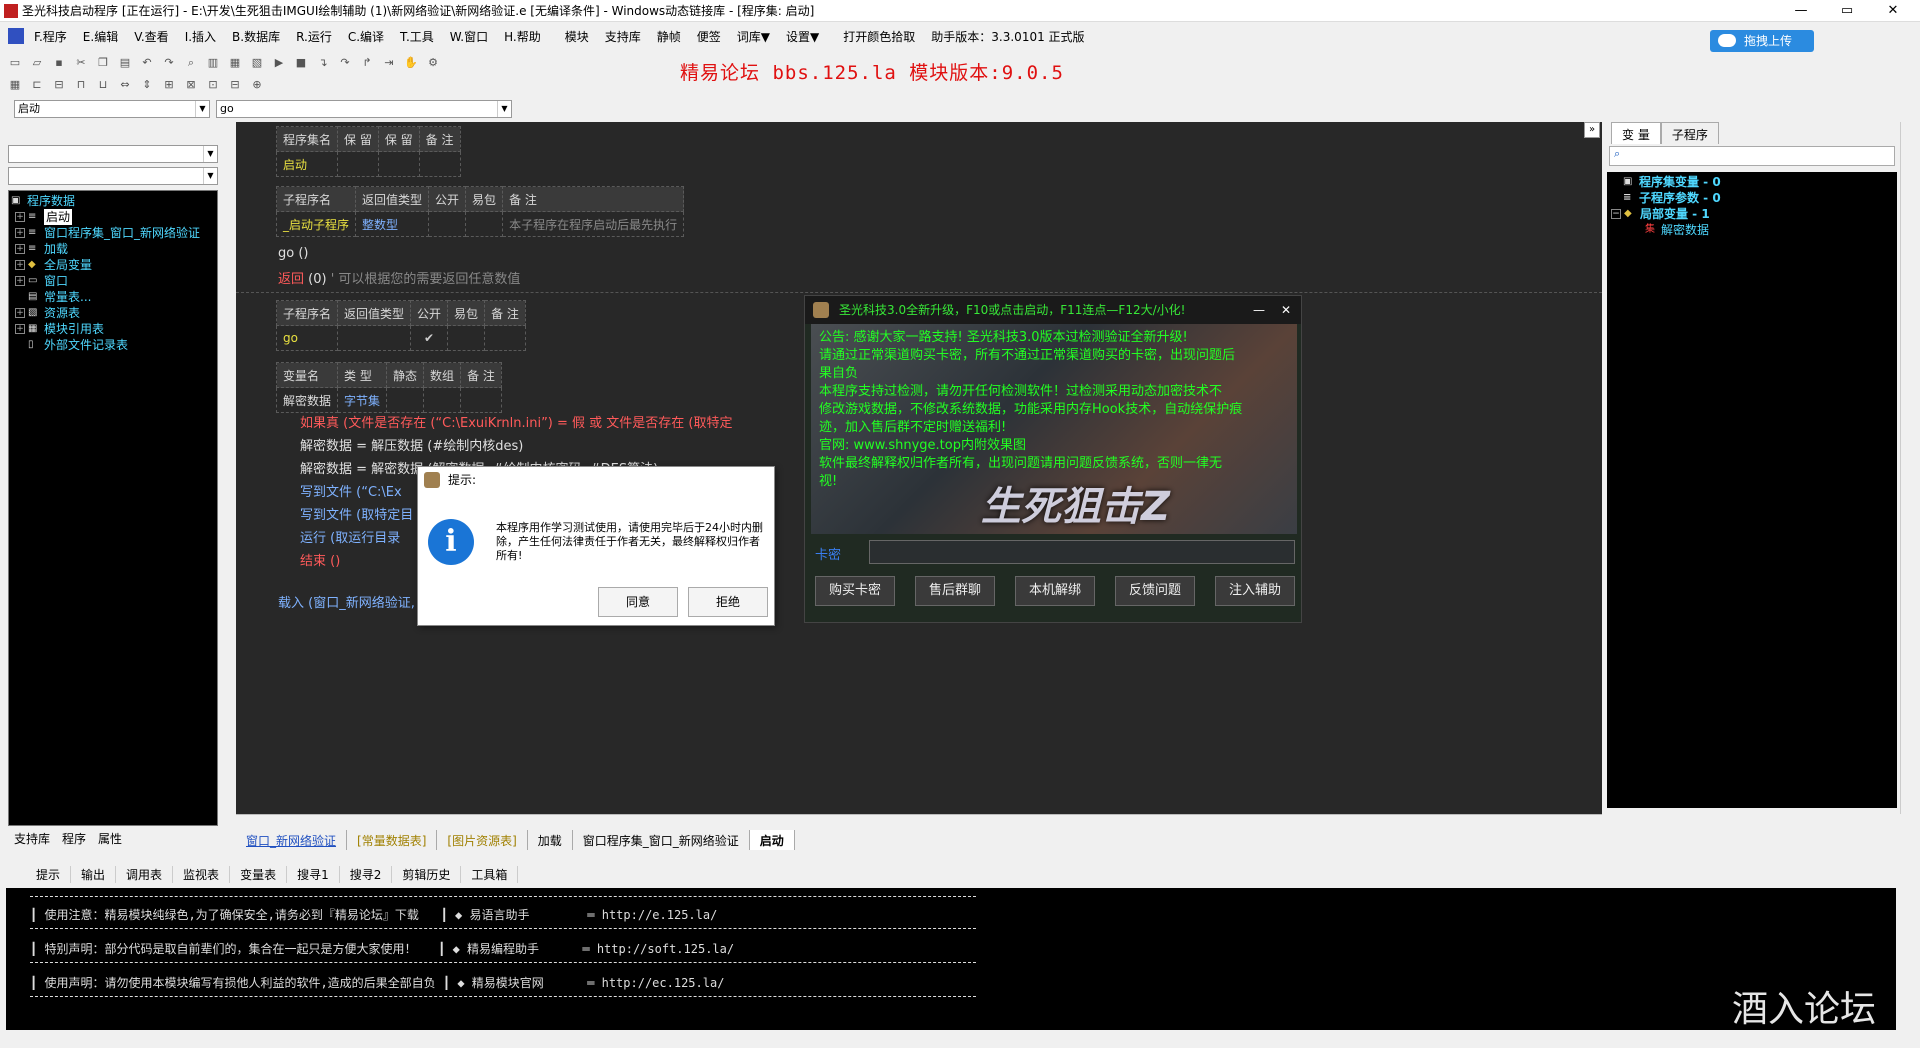 The width and height of the screenshot is (1920, 1048). Describe the element at coordinates (1255, 591) in the screenshot. I see `inject-button: 注入辅助` at that location.